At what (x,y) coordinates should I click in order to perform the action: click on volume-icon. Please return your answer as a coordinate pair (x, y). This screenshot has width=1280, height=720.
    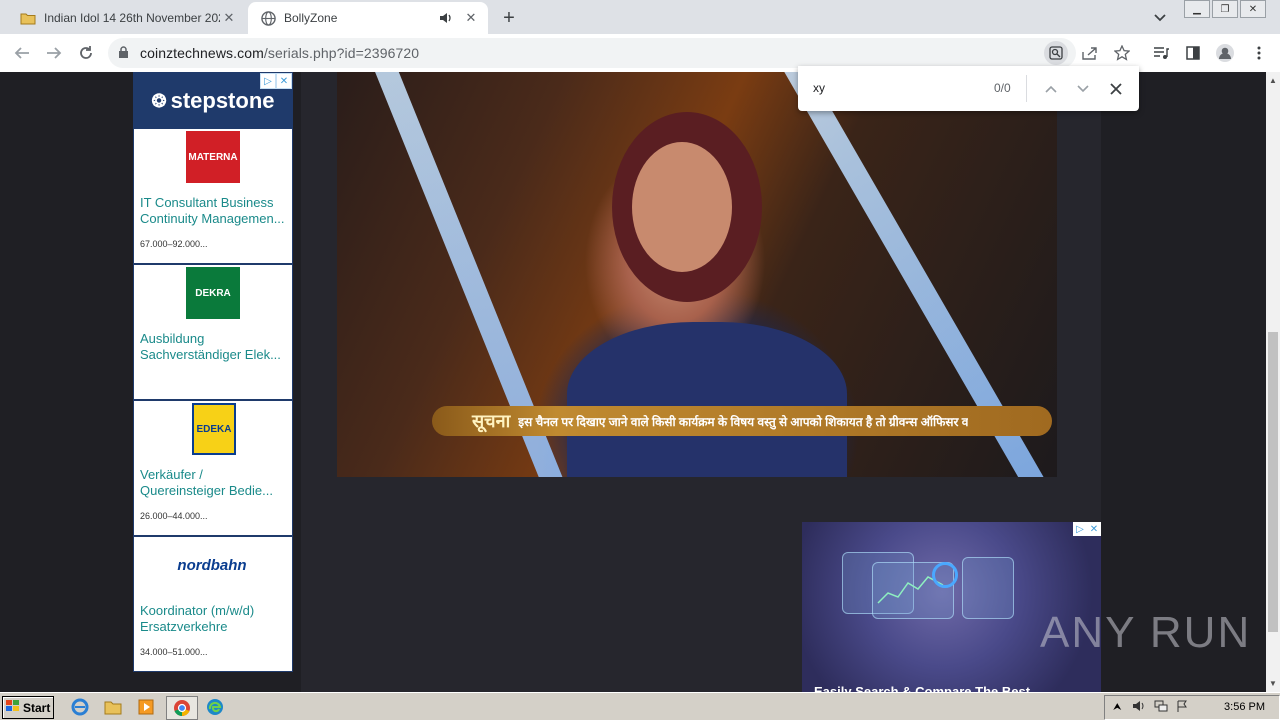
    Looking at the image, I should click on (1139, 708).